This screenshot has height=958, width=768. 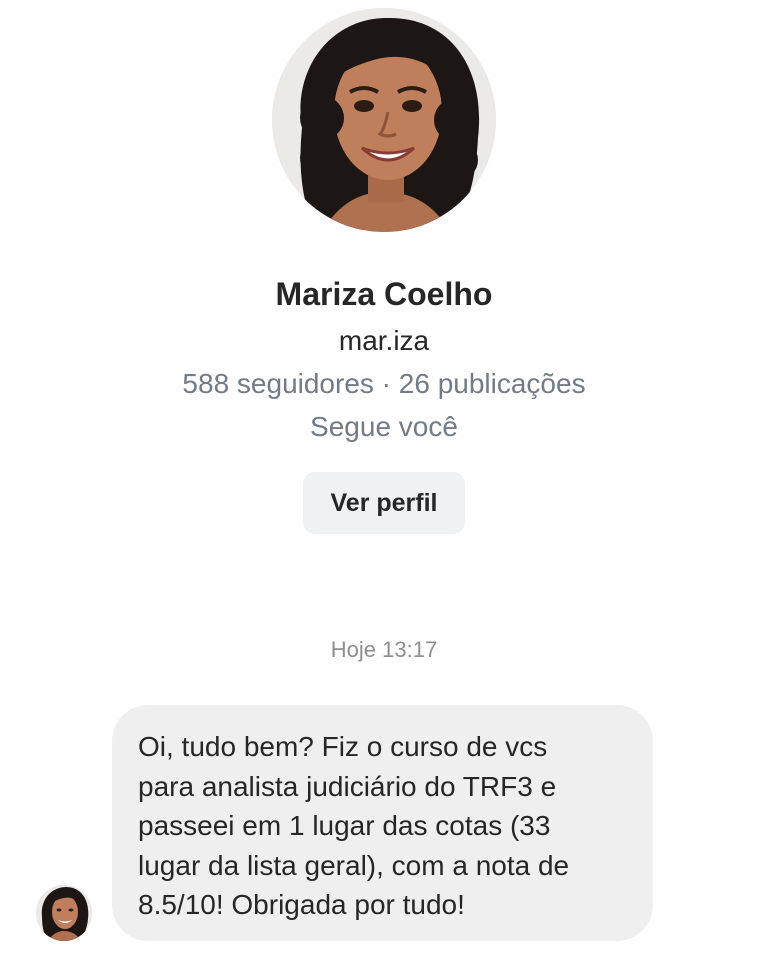 What do you see at coordinates (384, 503) in the screenshot?
I see `view-profile-button: Ver perfil` at bounding box center [384, 503].